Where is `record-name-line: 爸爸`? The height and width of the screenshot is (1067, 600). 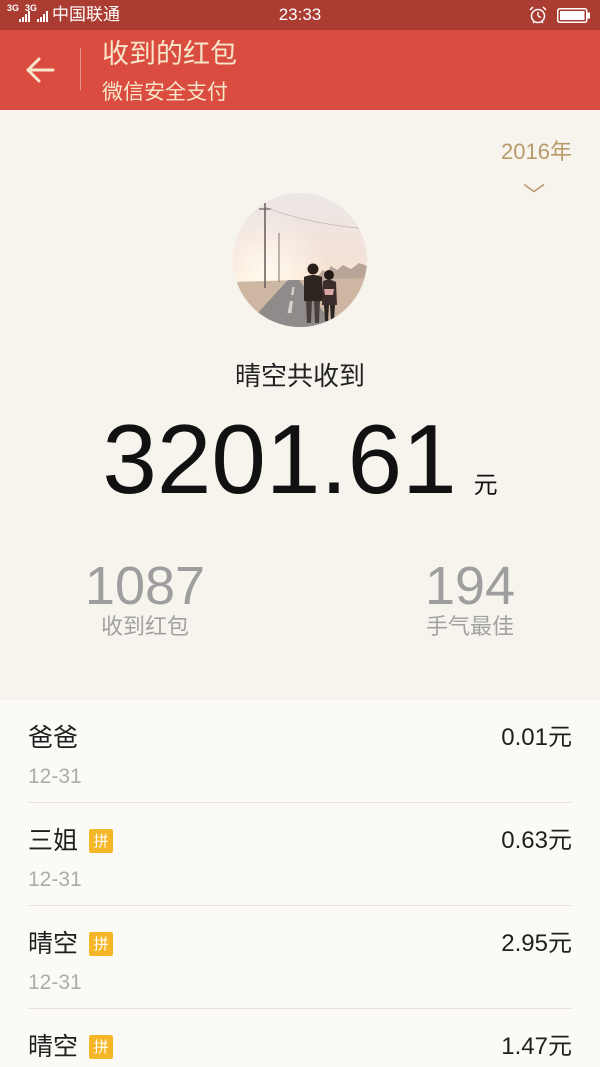
record-name-line: 爸爸 is located at coordinates (53, 738).